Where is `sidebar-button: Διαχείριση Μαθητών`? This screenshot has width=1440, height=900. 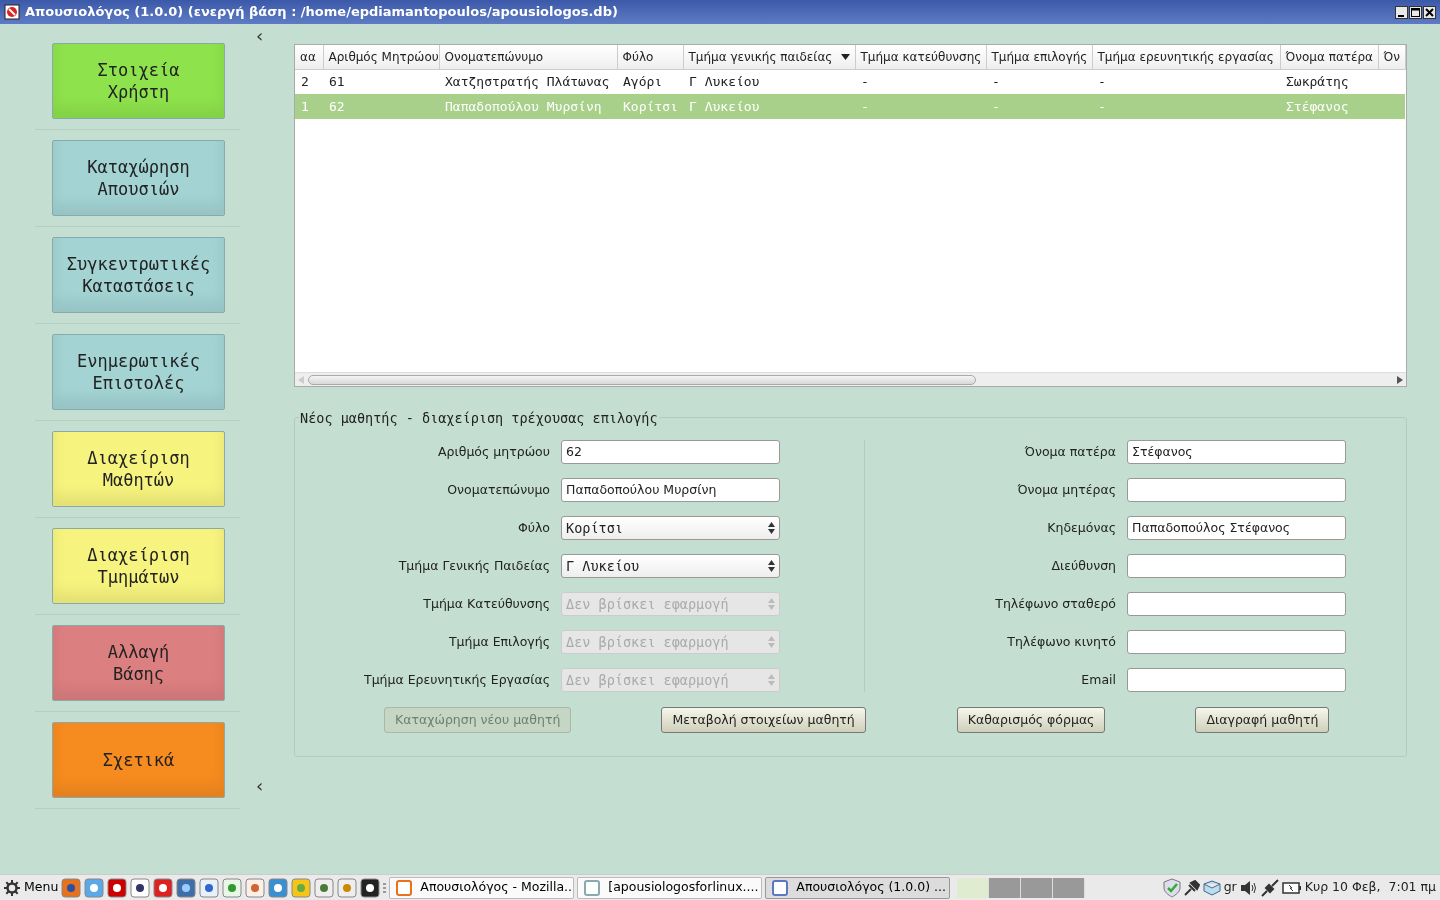
sidebar-button: Διαχείριση Μαθητών is located at coordinates (138, 469).